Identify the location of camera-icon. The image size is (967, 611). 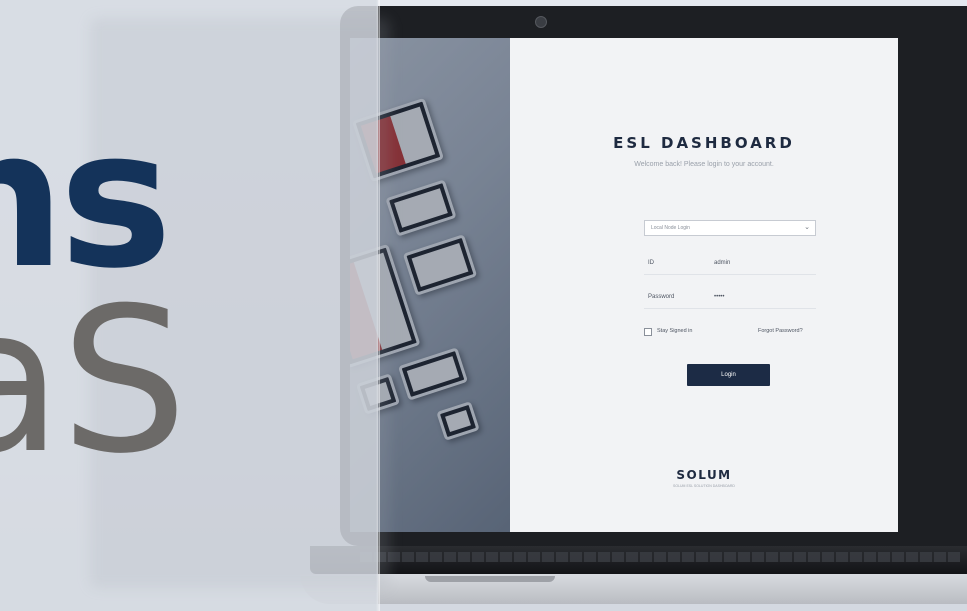
(541, 22).